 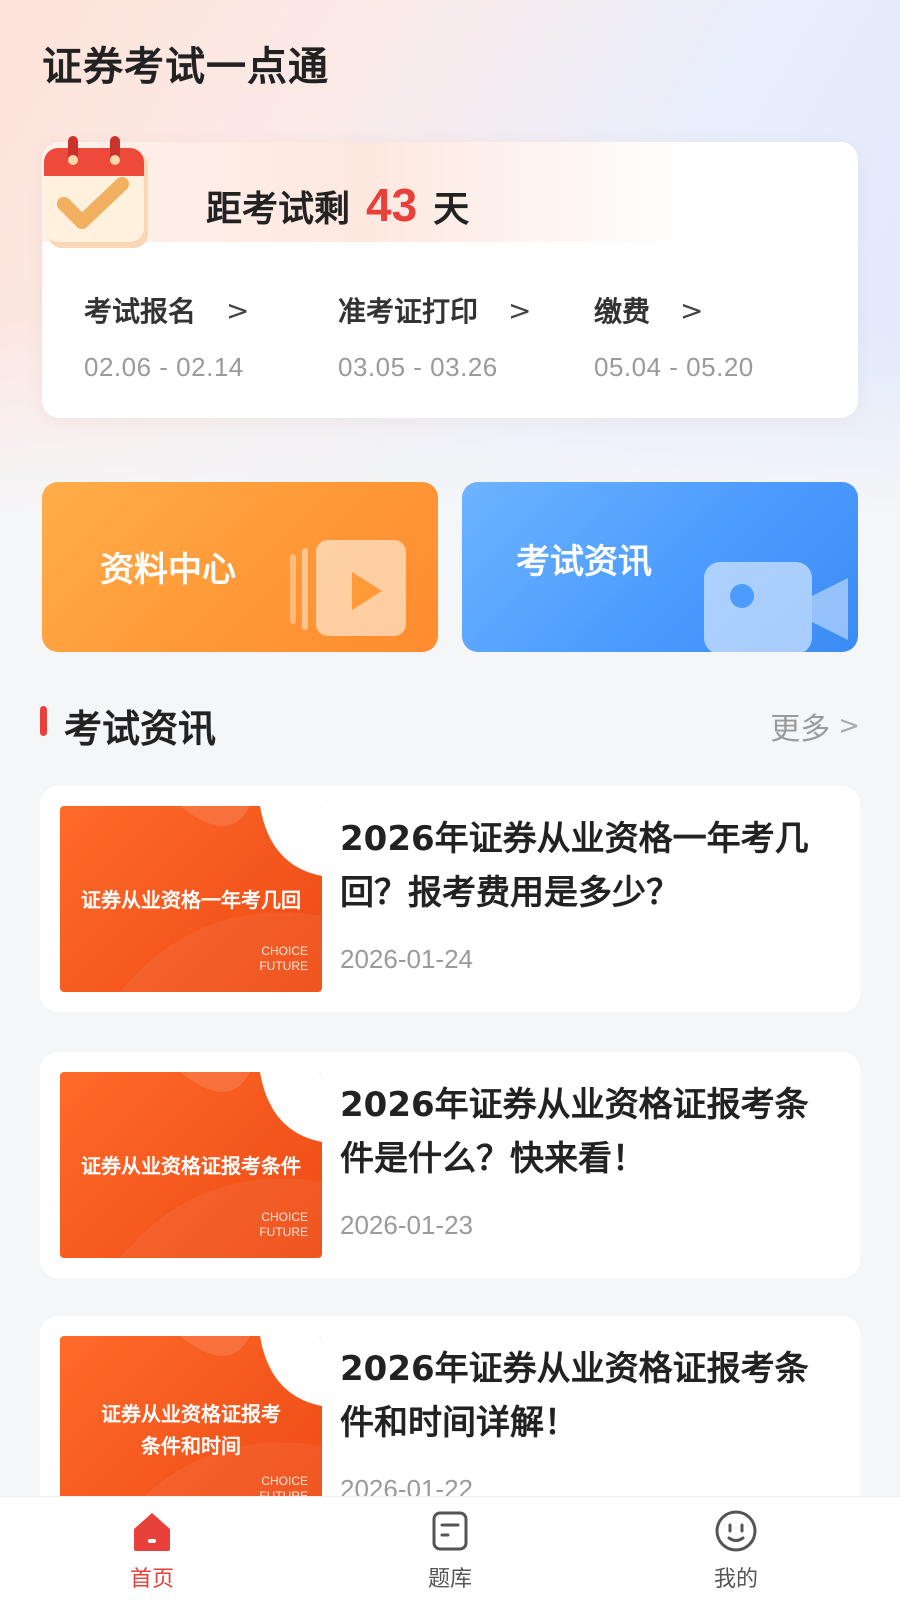 I want to click on tab-question-bank: 题库, so click(x=450, y=1550).